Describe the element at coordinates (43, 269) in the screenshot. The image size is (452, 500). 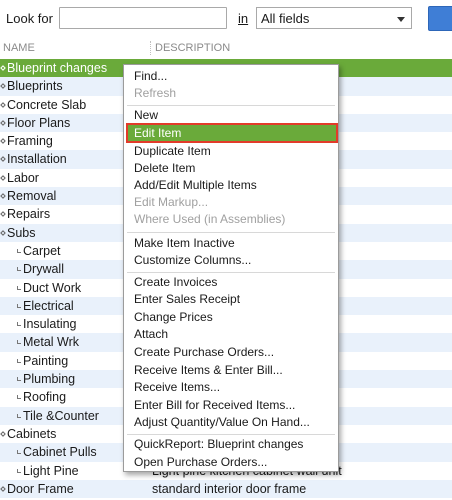
I see `item-name-text: Drywall` at that location.